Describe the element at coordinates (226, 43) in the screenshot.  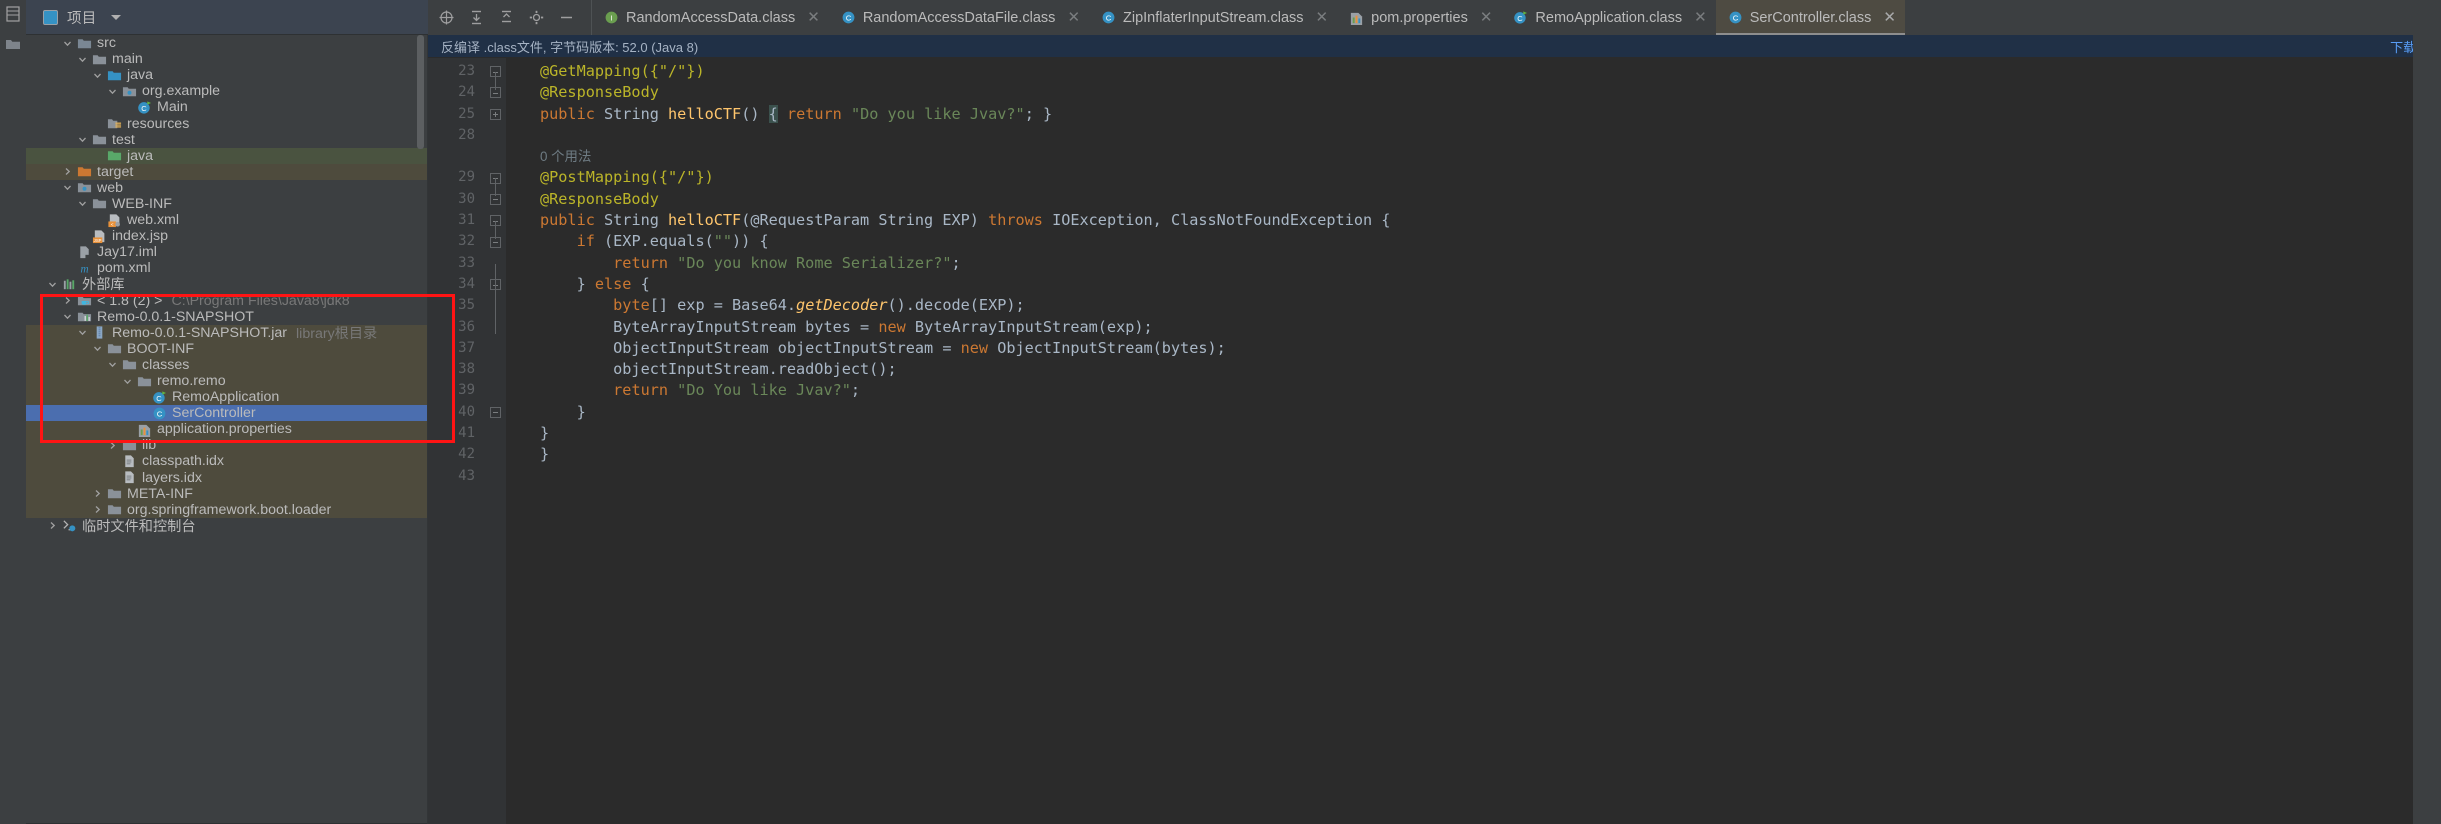
I see `tree-row: src` at that location.